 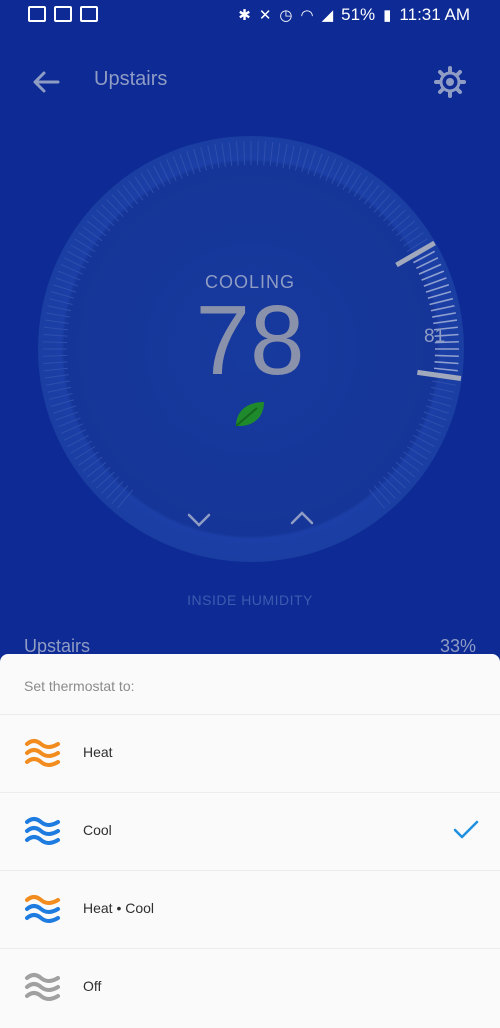 I want to click on mute-icon: ✕, so click(x=265, y=15).